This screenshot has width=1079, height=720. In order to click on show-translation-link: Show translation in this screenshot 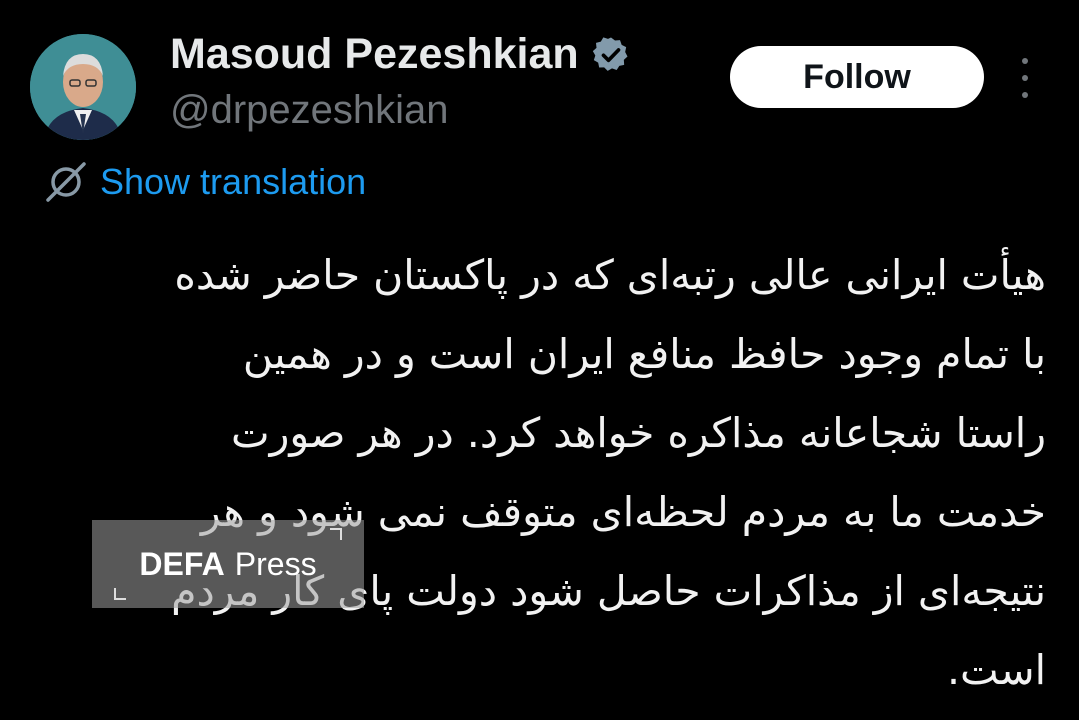, I will do `click(205, 182)`.